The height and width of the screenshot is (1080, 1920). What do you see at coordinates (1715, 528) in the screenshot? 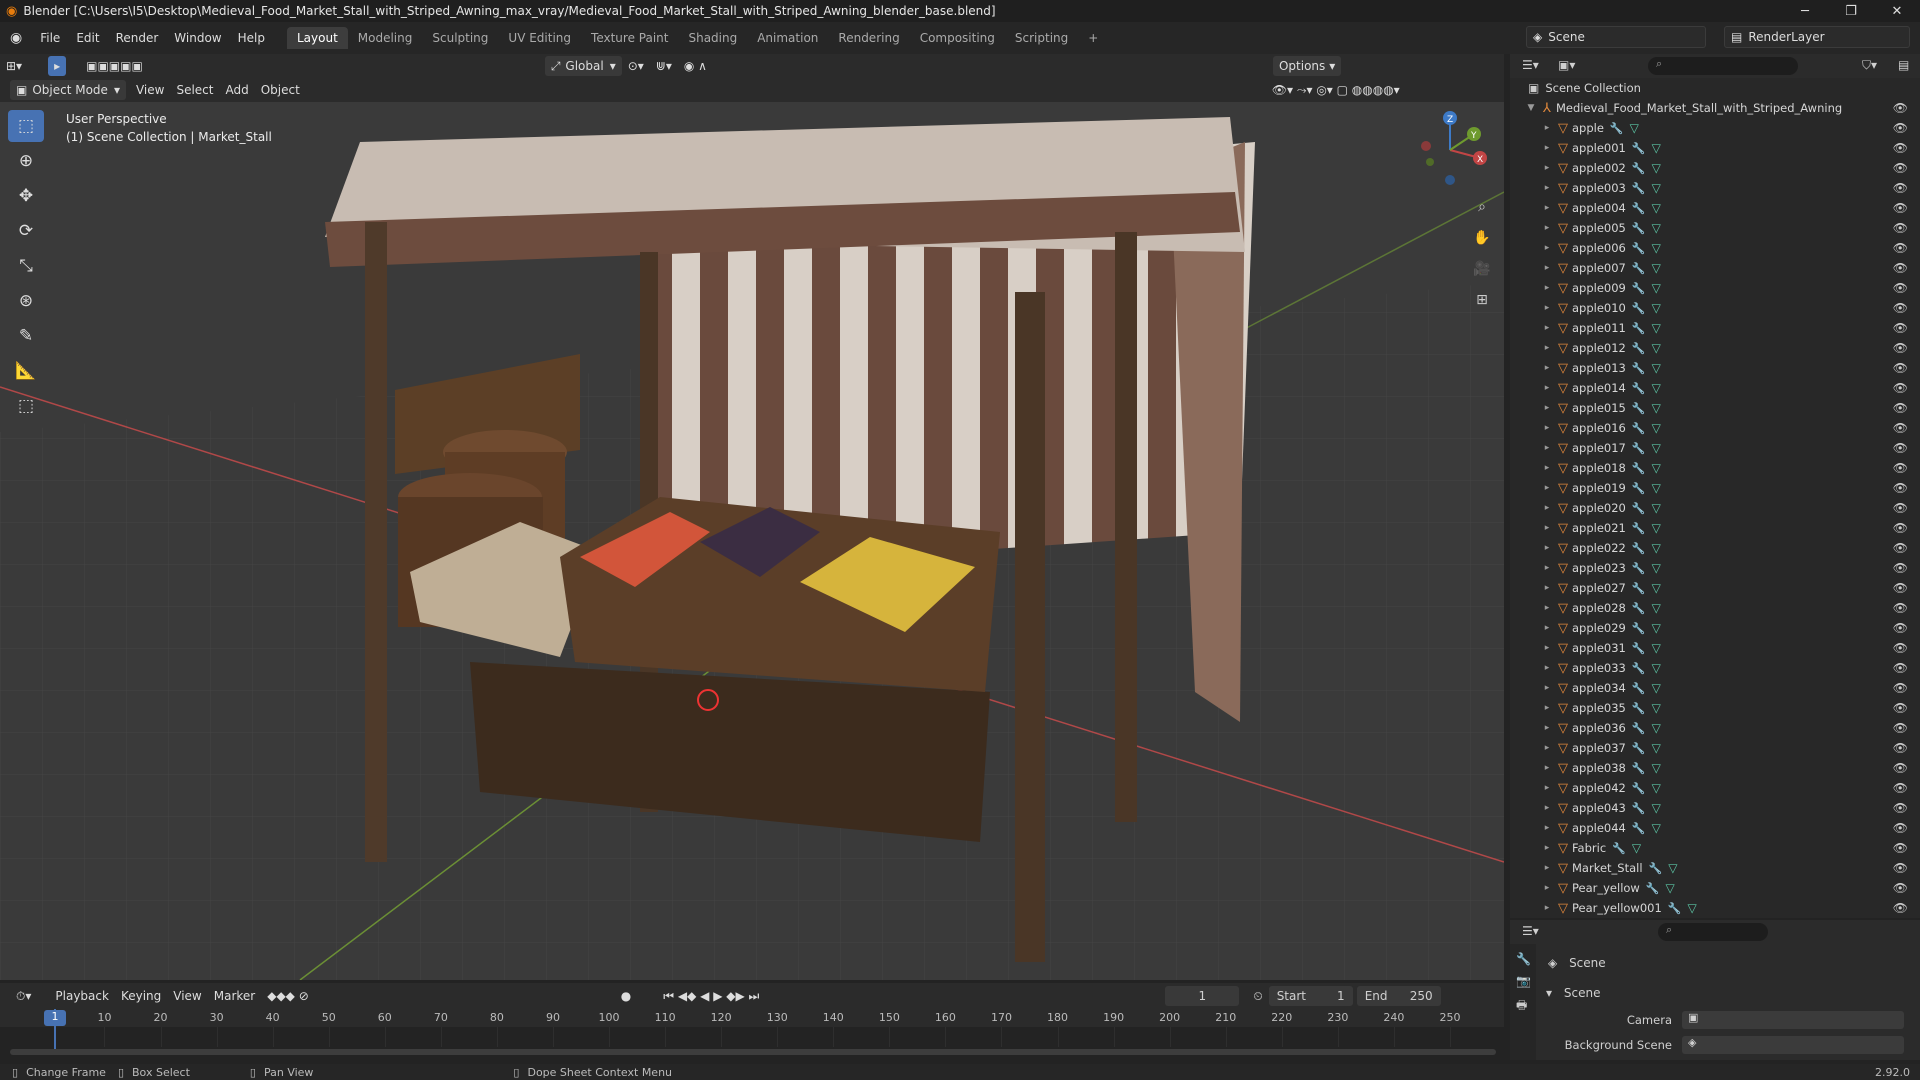
I see `outliner-row-apple021: ▸ ▽ apple021 🔧 ▽ 👁` at bounding box center [1715, 528].